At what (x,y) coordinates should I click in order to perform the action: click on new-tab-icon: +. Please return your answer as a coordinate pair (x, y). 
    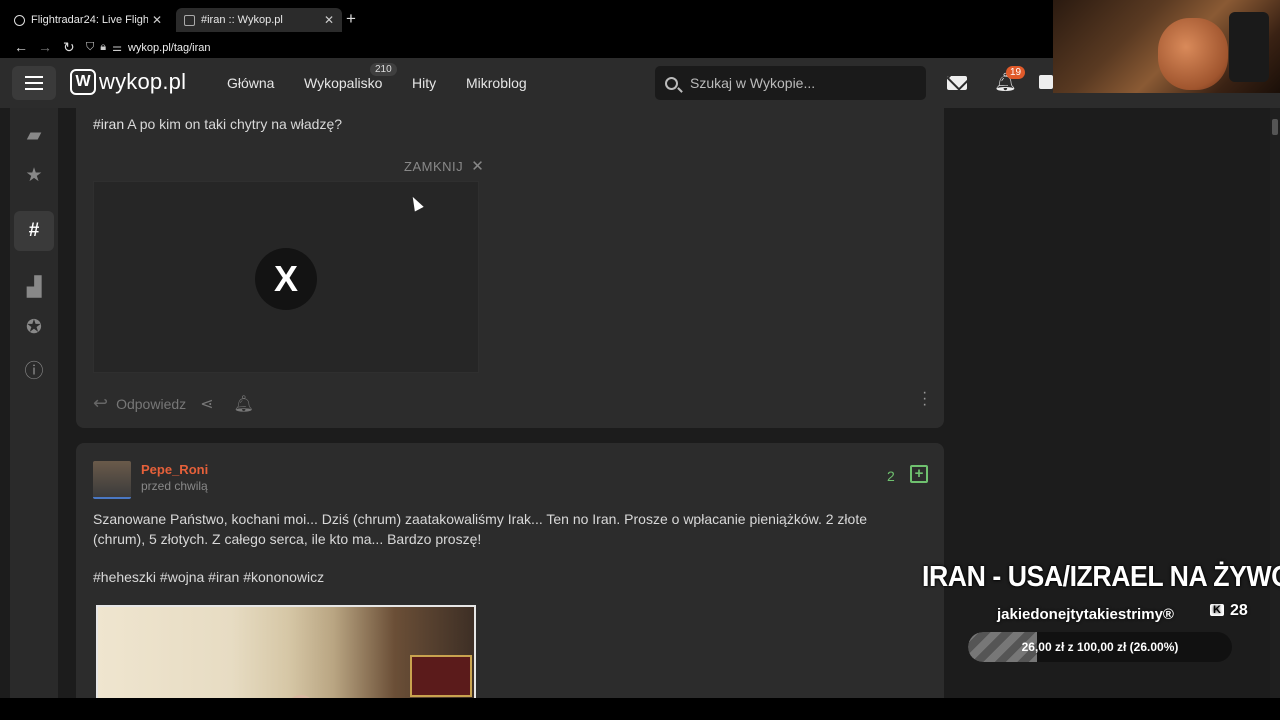
    Looking at the image, I should click on (351, 18).